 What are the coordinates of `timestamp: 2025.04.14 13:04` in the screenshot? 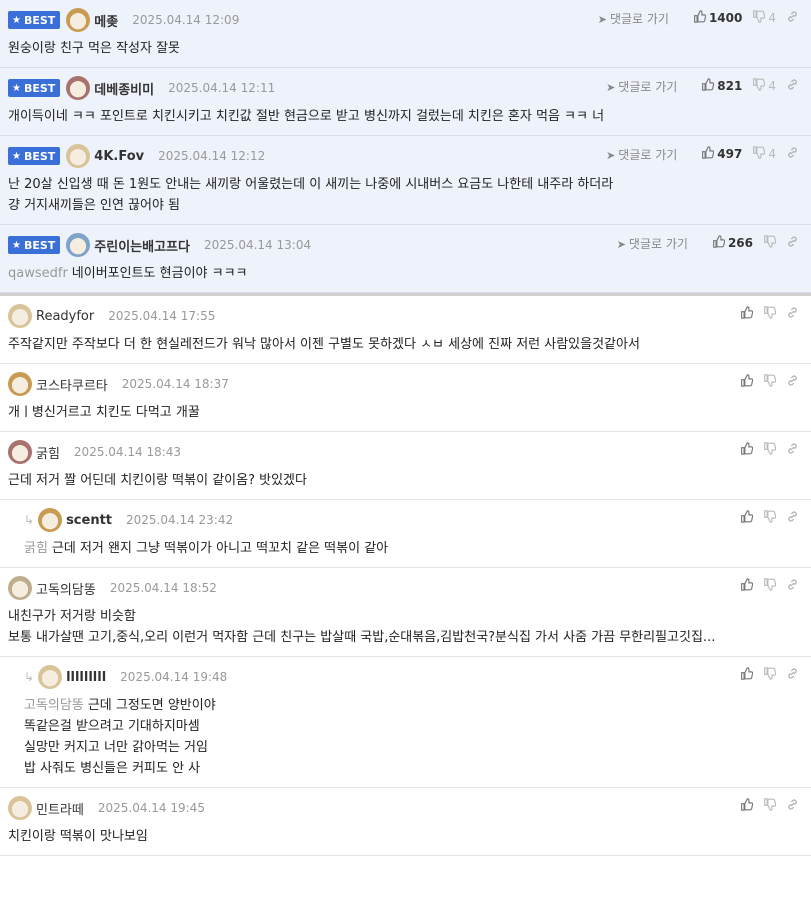 It's located at (257, 245).